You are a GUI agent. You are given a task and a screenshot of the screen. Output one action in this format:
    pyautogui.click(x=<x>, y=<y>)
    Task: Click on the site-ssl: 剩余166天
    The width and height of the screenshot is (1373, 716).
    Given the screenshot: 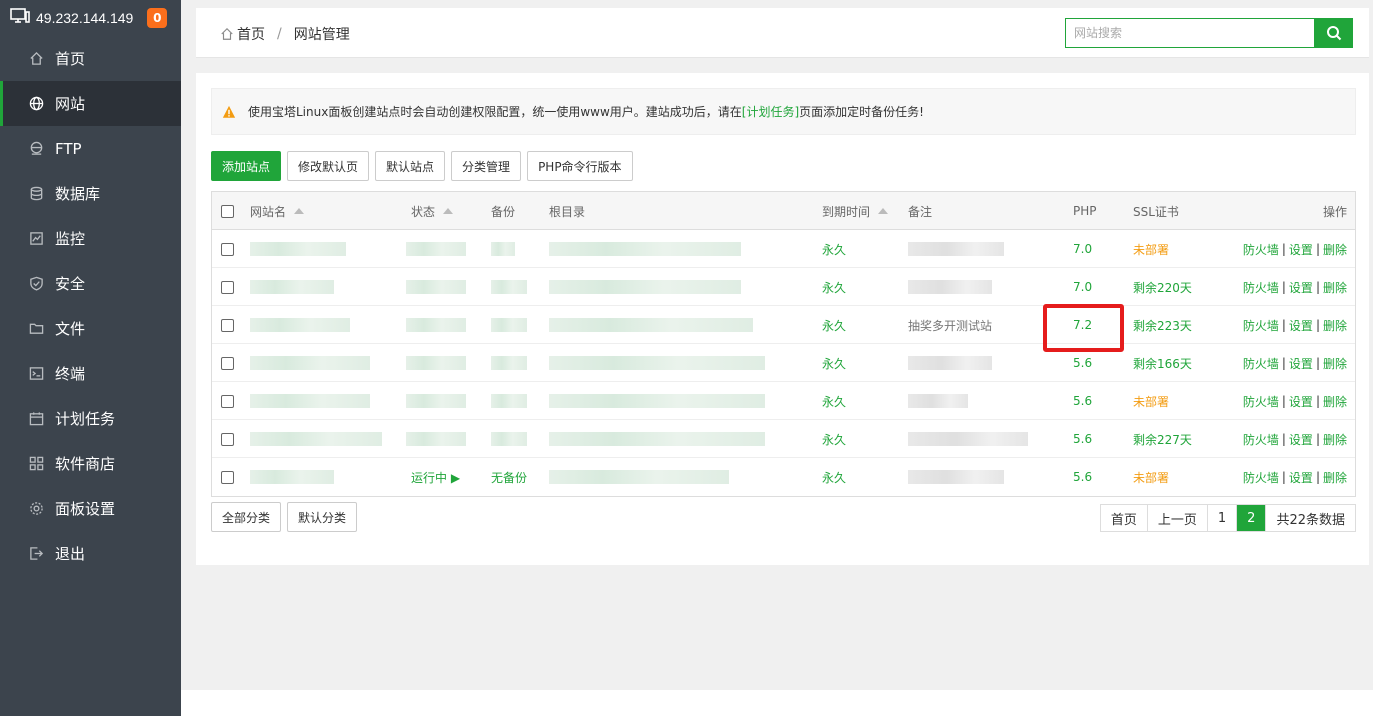 What is the action you would take?
    pyautogui.click(x=1162, y=363)
    